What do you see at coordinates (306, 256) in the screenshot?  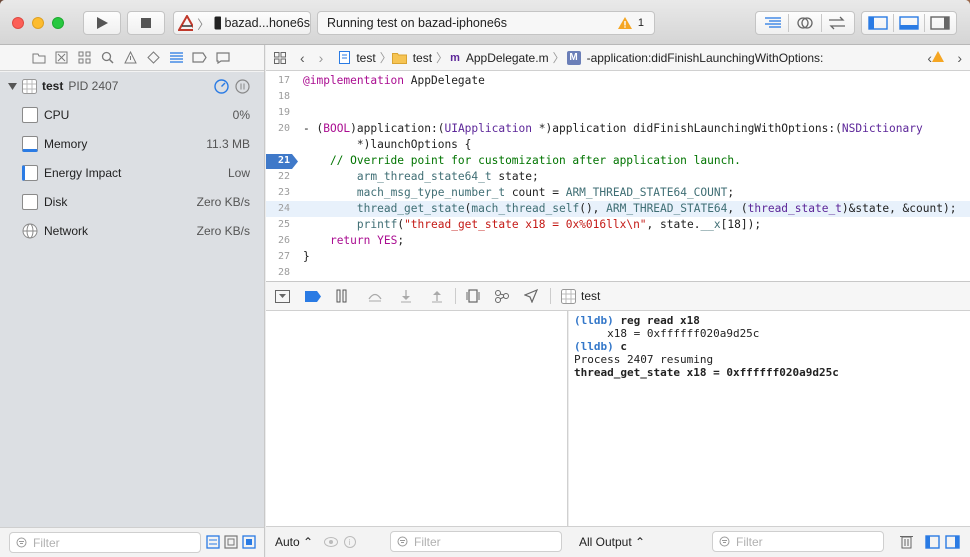 I see `code-text: }` at bounding box center [306, 256].